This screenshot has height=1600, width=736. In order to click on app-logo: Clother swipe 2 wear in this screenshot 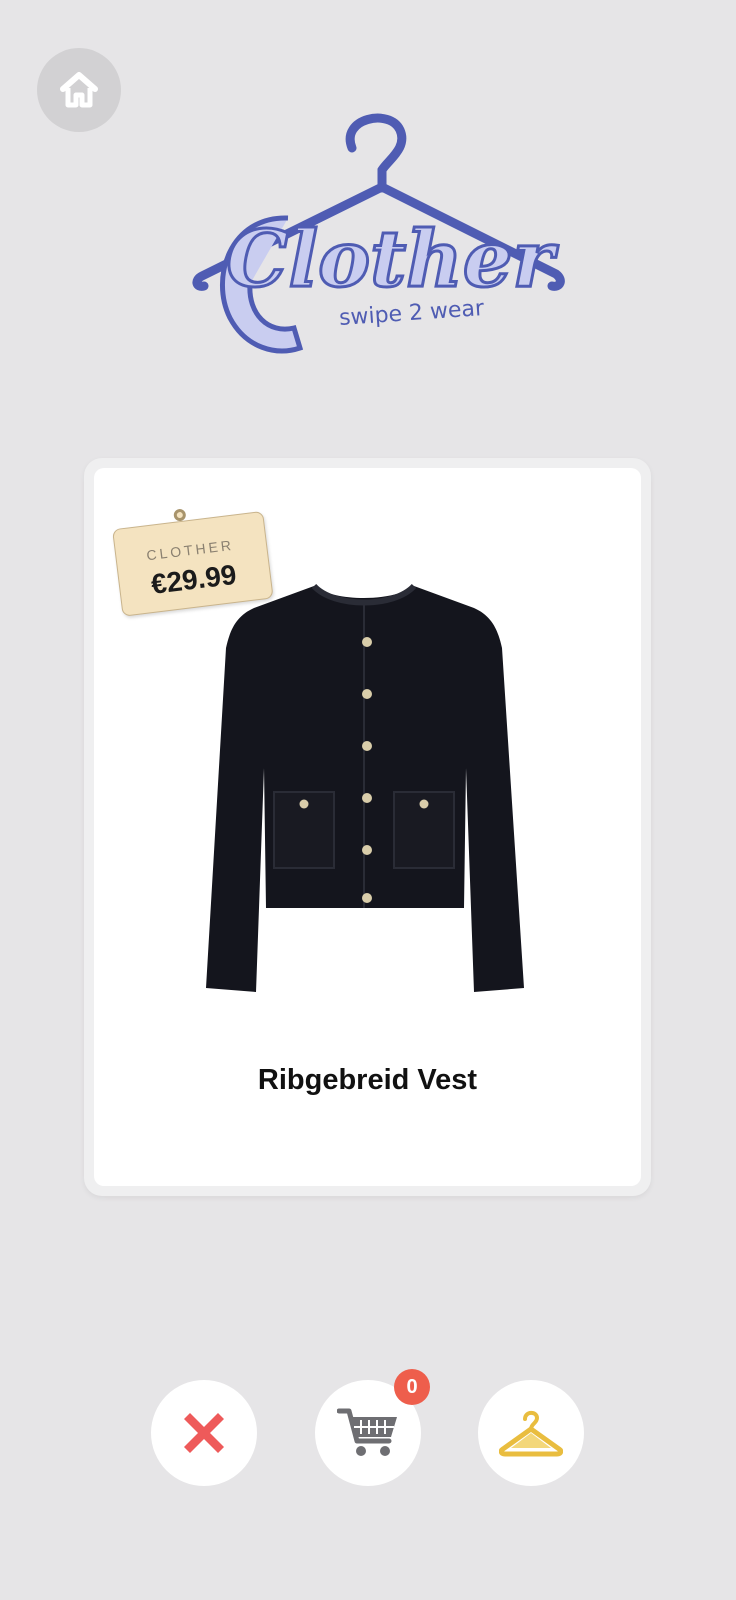, I will do `click(378, 233)`.